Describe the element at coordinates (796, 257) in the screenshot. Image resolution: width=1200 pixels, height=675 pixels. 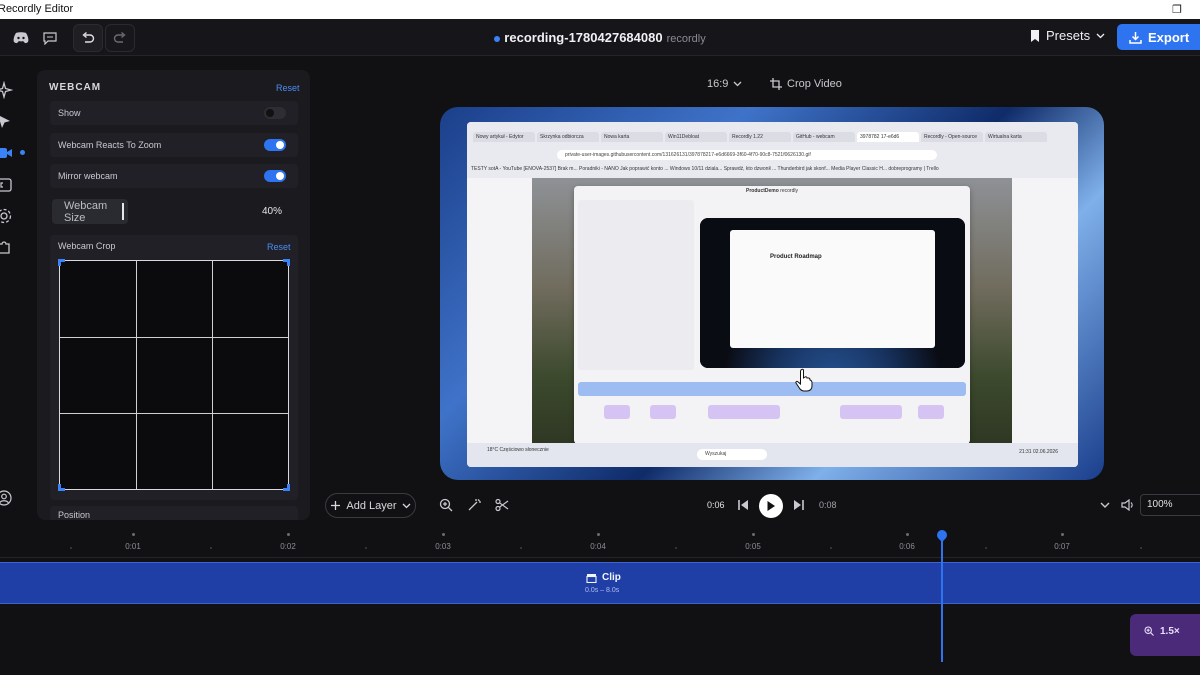
I see `nested-doc-title: Product Roadmap` at that location.